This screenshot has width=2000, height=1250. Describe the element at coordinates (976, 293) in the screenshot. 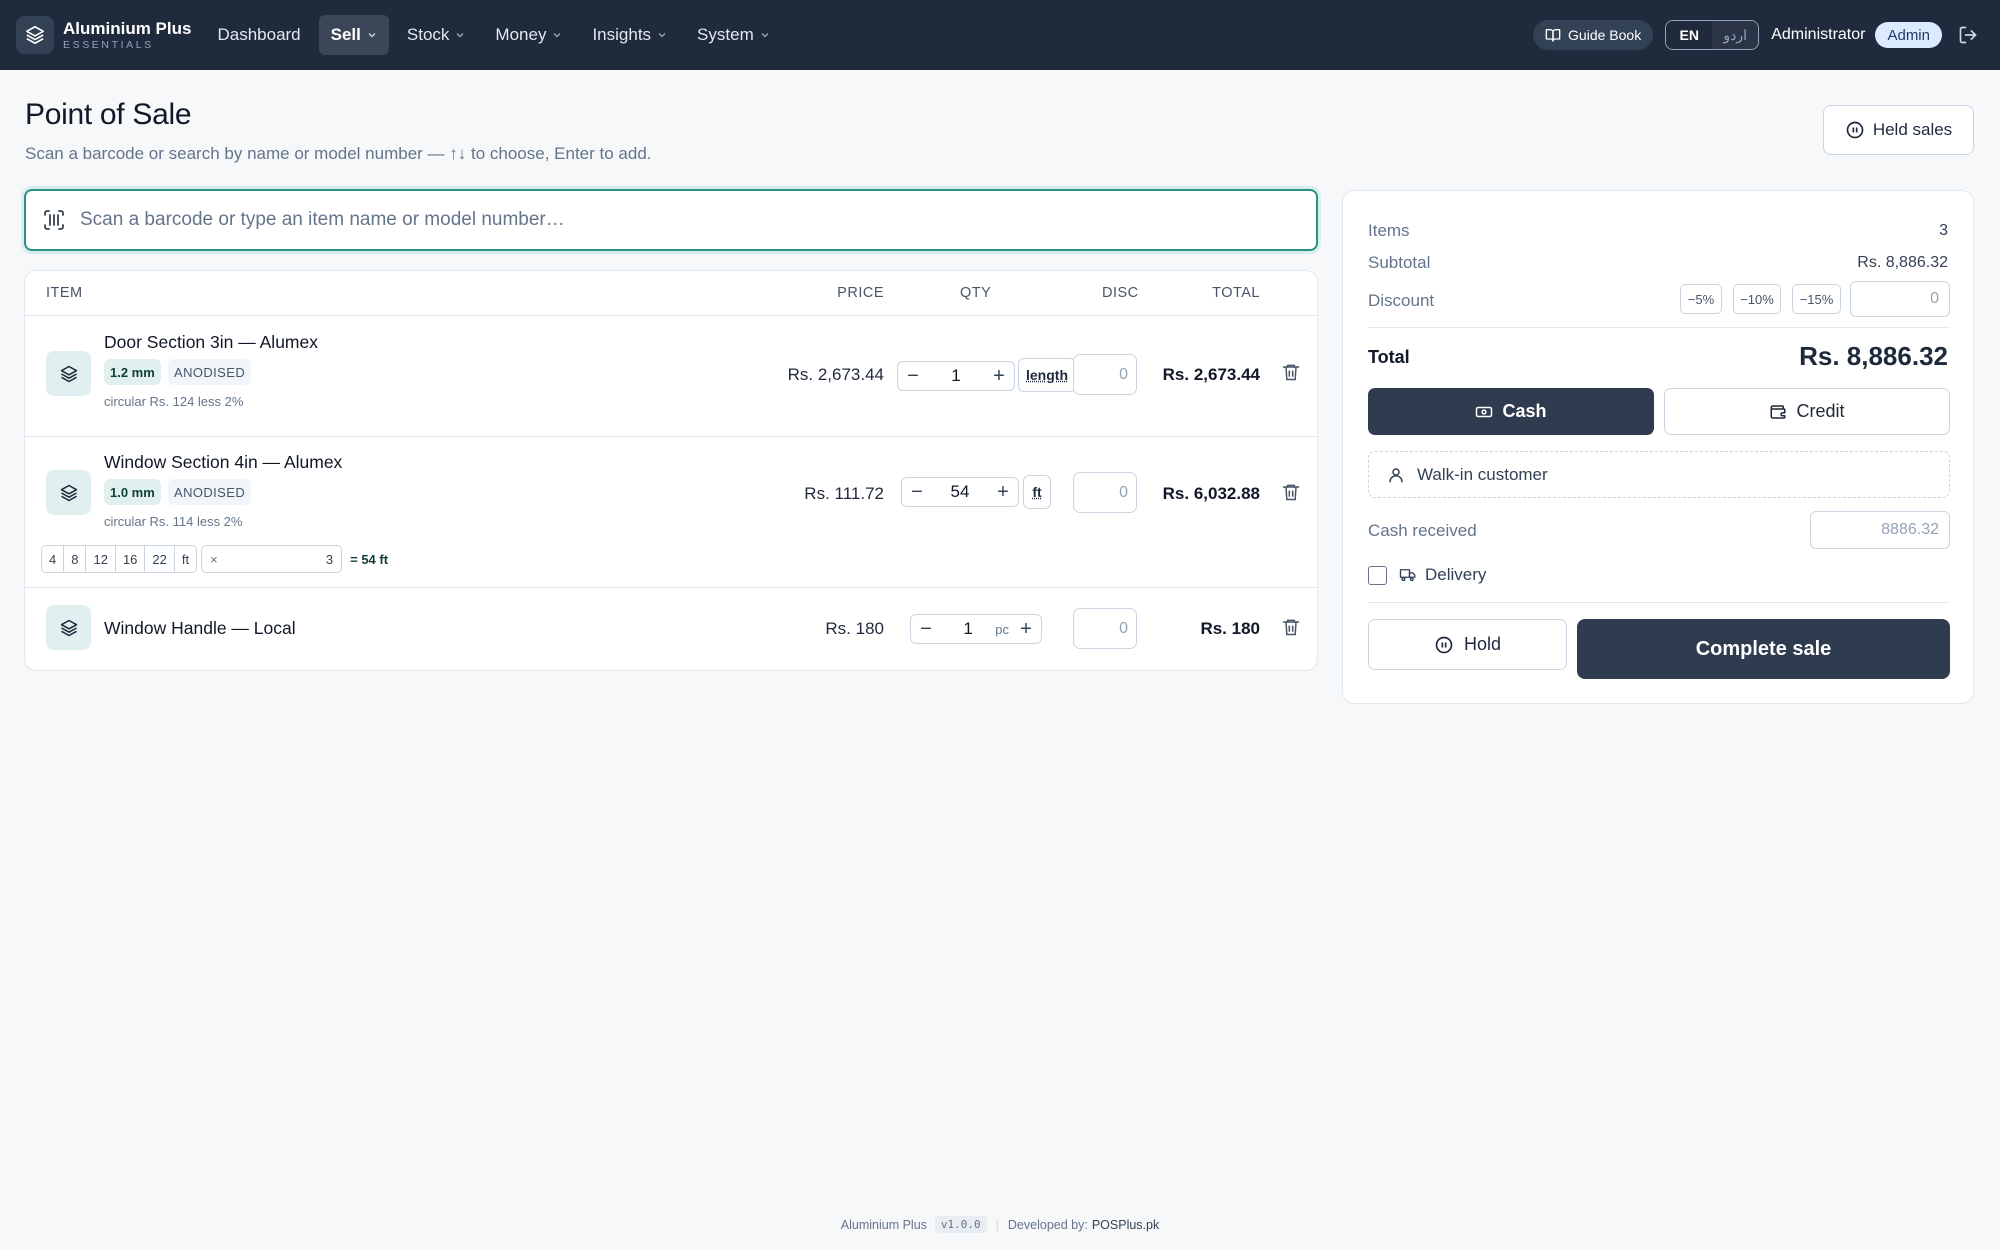

I see `col-qty: QTY` at that location.